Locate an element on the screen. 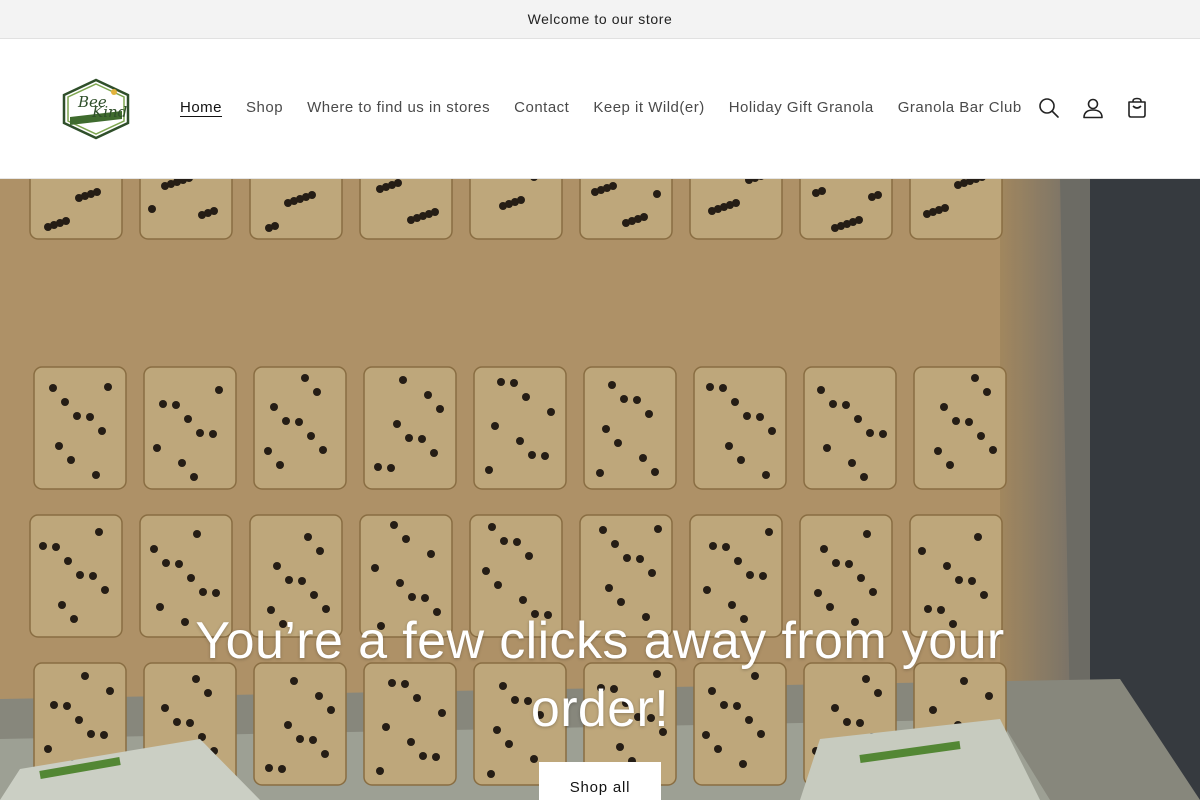 The height and width of the screenshot is (800, 1200). search-icon is located at coordinates (1049, 108).